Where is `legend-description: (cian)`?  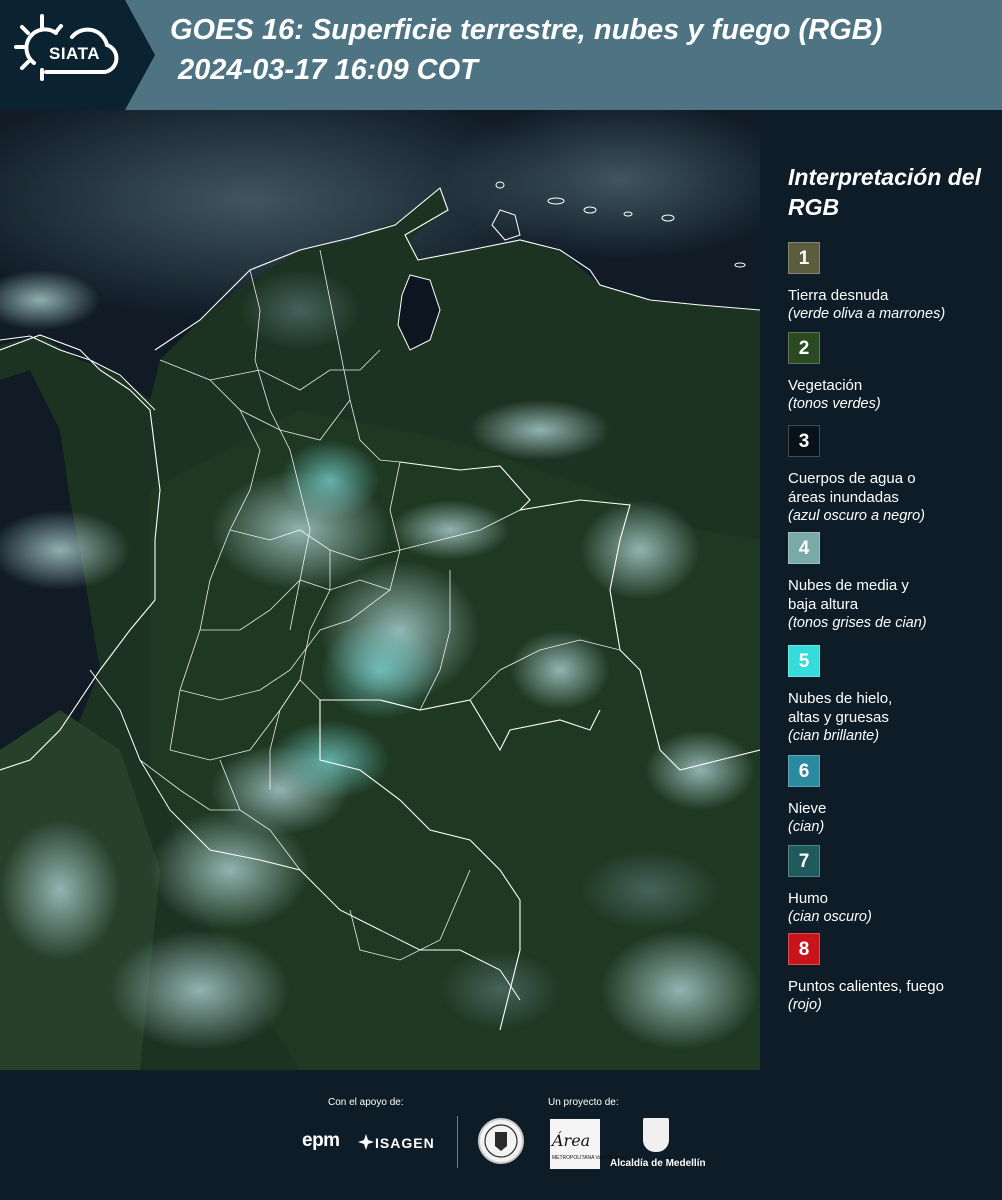 legend-description: (cian) is located at coordinates (806, 827).